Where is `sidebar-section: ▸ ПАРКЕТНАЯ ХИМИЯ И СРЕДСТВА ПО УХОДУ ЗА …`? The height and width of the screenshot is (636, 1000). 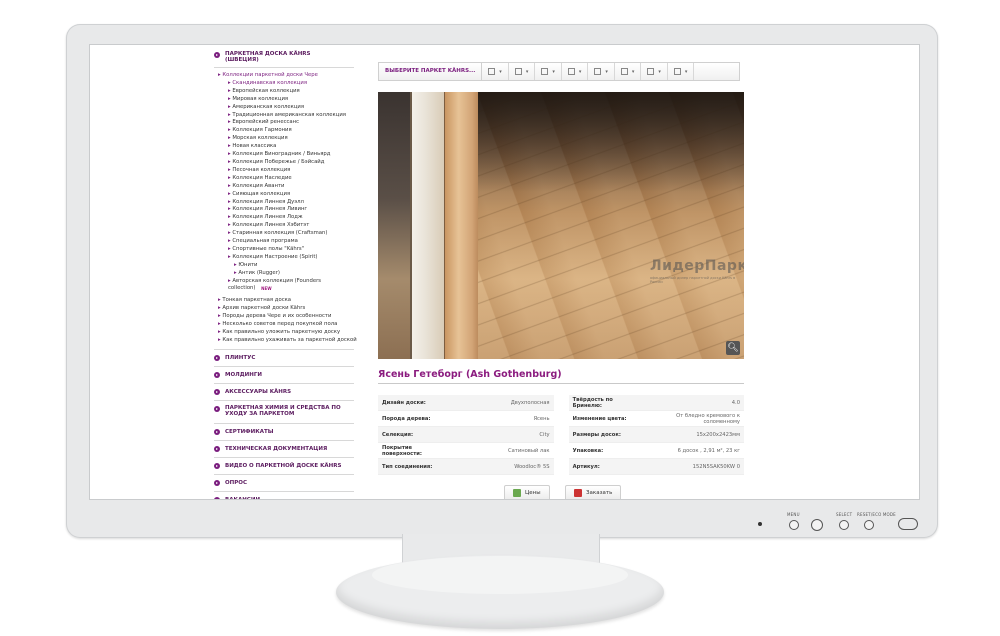 sidebar-section: ▸ ПАРКЕТНАЯ ХИМИЯ И СРЕДСТВА ПО УХОДУ ЗА … is located at coordinates (289, 412).